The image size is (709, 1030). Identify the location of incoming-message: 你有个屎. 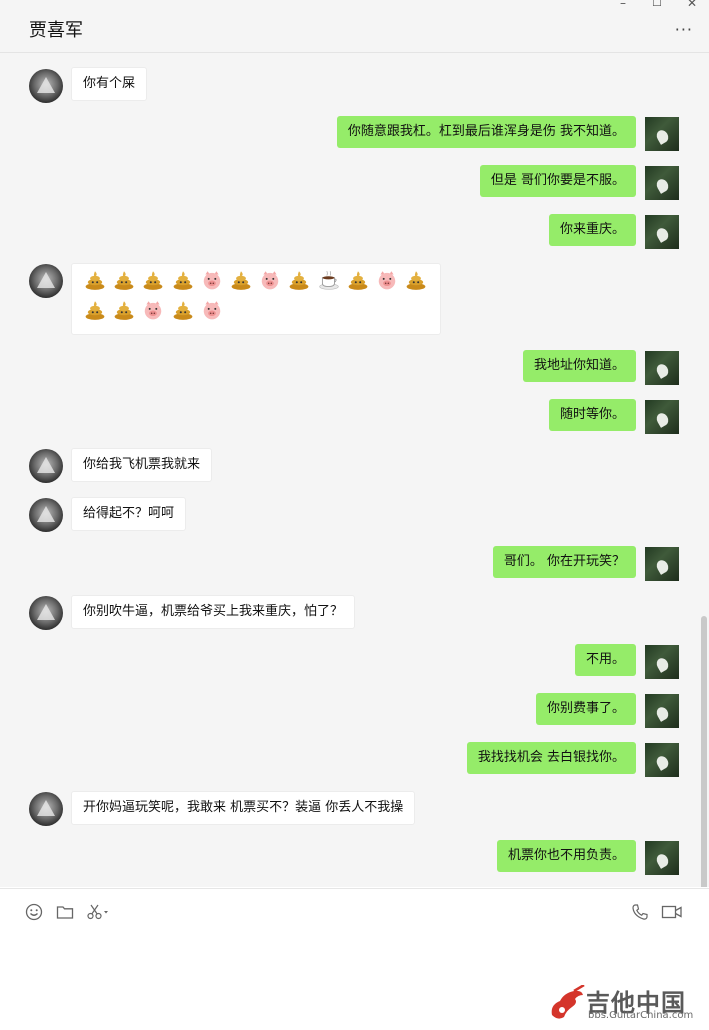
(109, 84).